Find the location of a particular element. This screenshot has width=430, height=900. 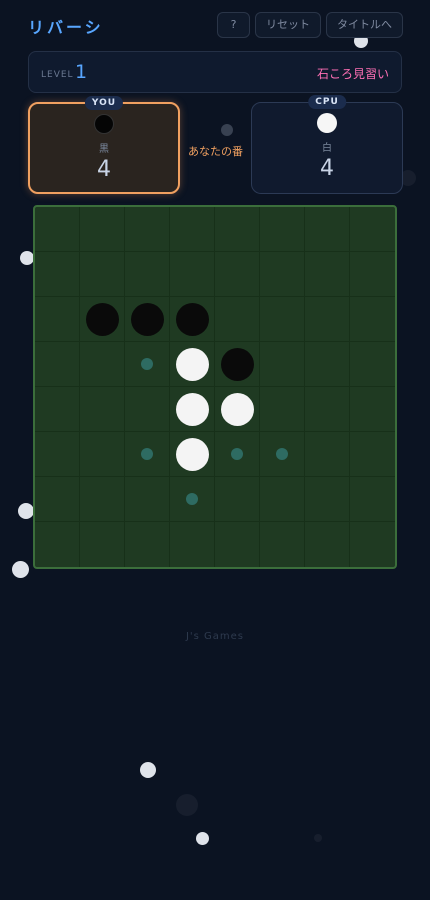

level-bar: LEVEL 1 石ころ見習い is located at coordinates (215, 72).